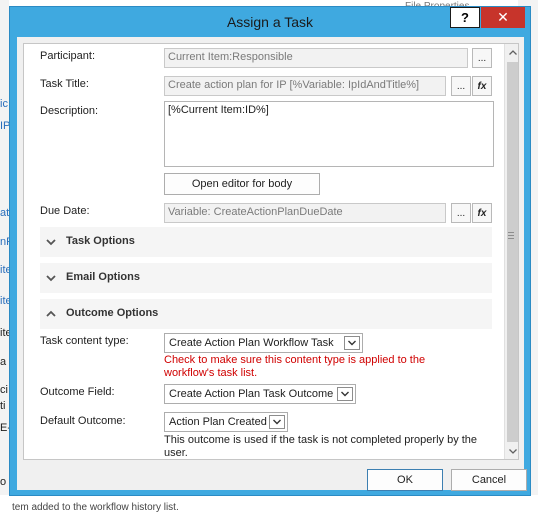  I want to click on task-content-type-value: Create Action Plan Workflow Task, so click(251, 343).